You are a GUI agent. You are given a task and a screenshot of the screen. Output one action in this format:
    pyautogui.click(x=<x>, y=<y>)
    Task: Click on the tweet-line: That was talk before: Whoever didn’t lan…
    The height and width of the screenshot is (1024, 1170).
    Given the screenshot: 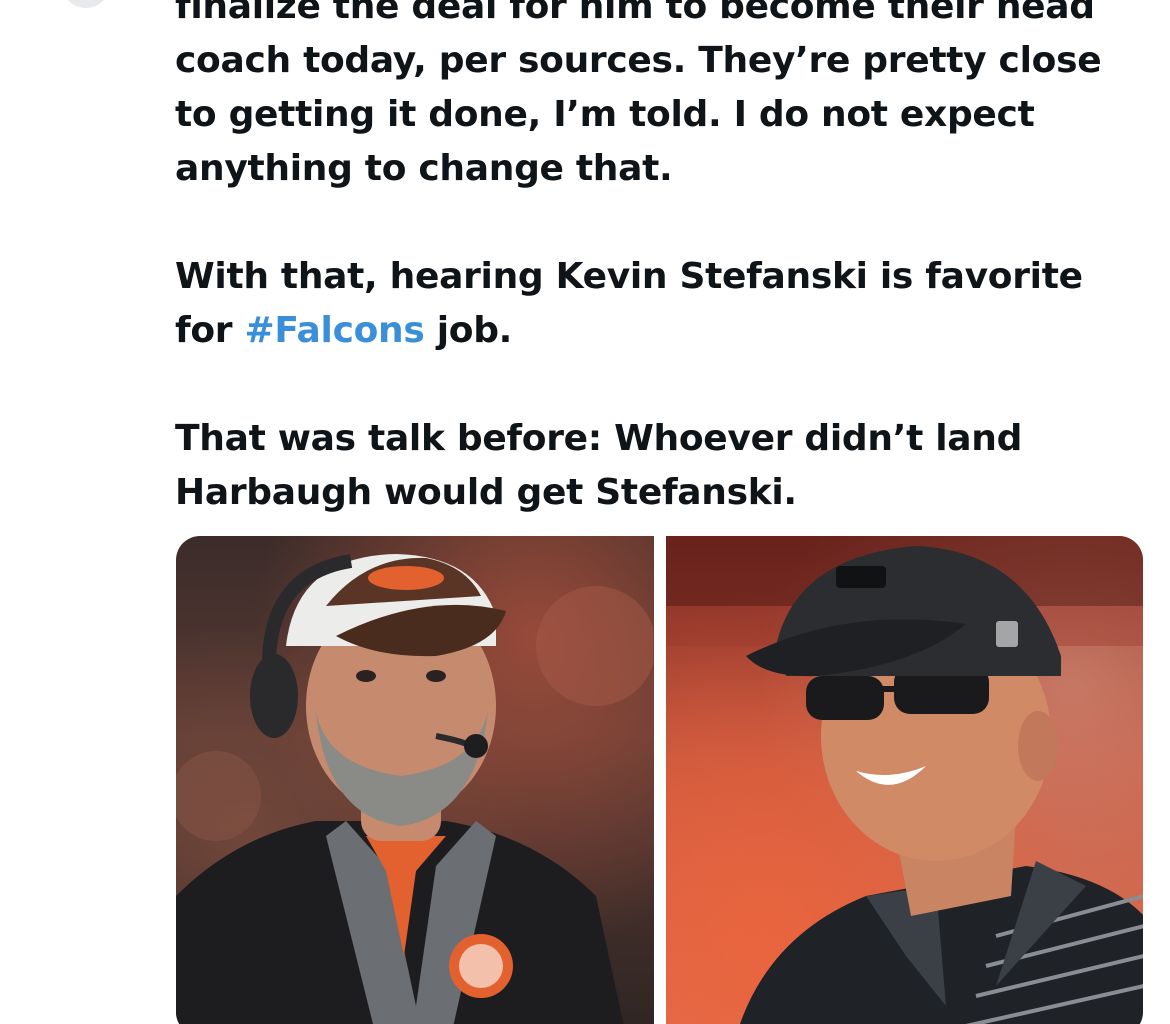 What is the action you would take?
    pyautogui.click(x=599, y=438)
    